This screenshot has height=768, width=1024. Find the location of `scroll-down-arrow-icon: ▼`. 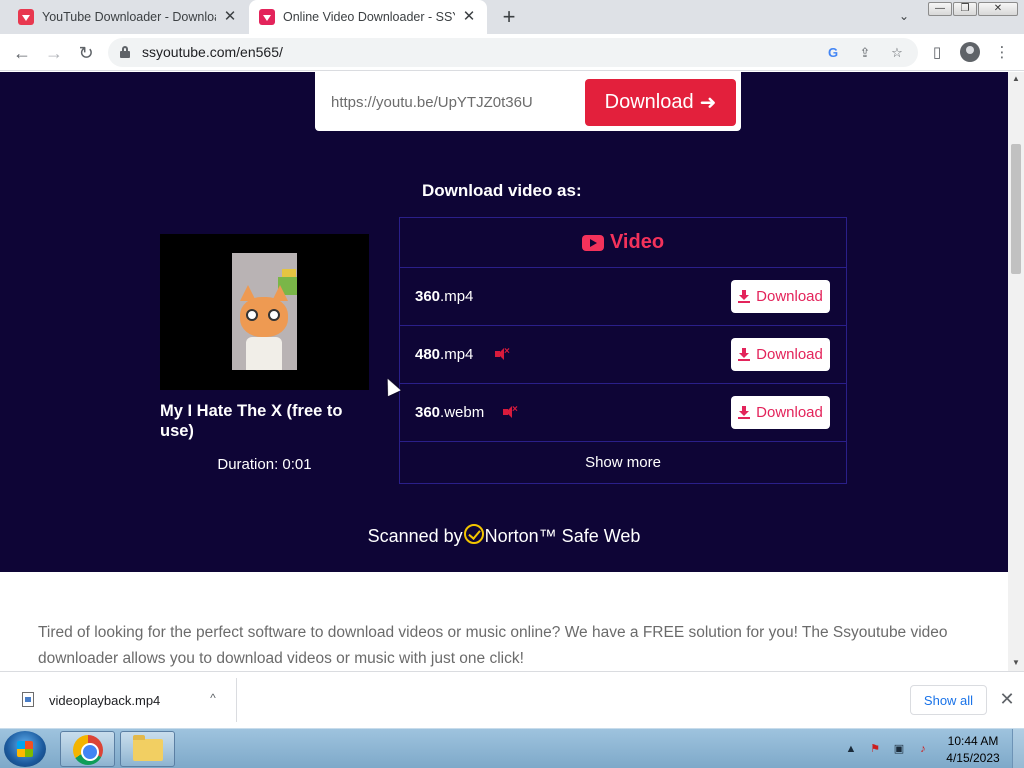

scroll-down-arrow-icon: ▼ is located at coordinates (1016, 662).